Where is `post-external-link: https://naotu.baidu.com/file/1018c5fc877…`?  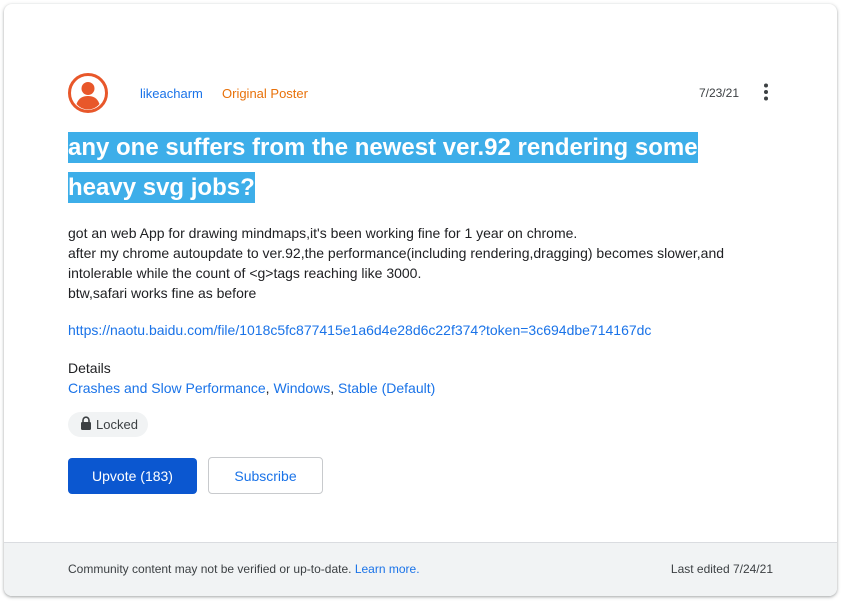
post-external-link: https://naotu.baidu.com/file/1018c5fc877… is located at coordinates (359, 330).